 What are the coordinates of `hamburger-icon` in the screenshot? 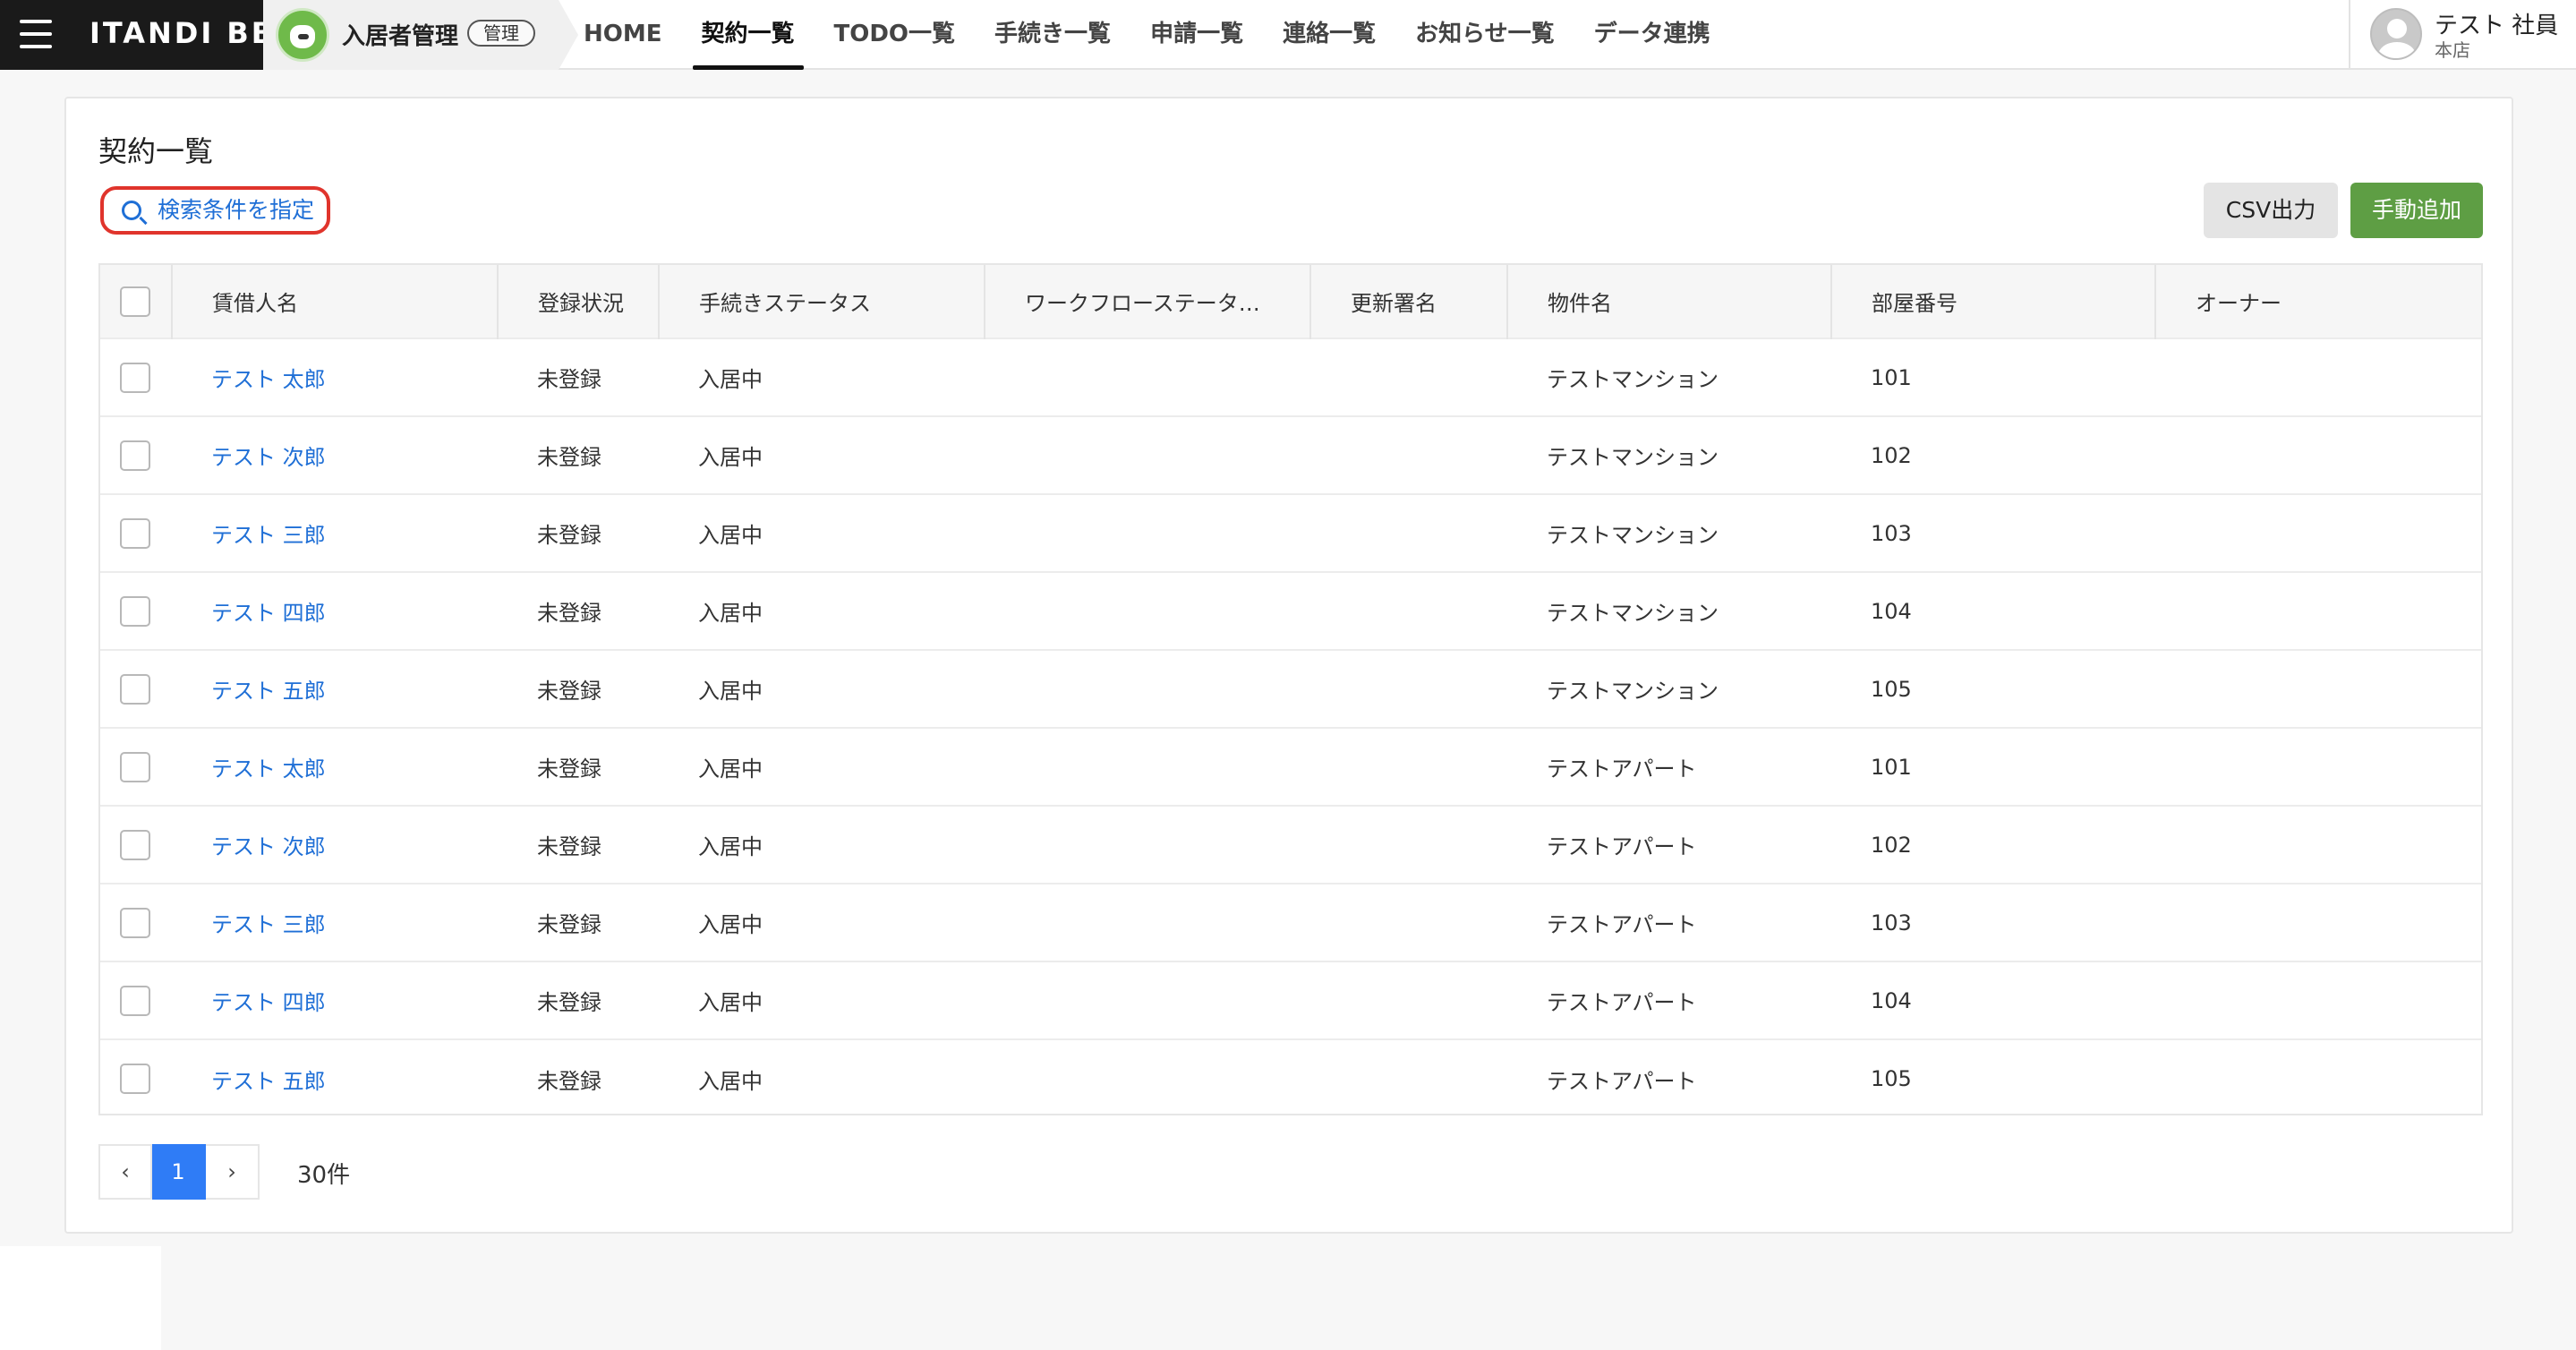 It's located at (36, 34).